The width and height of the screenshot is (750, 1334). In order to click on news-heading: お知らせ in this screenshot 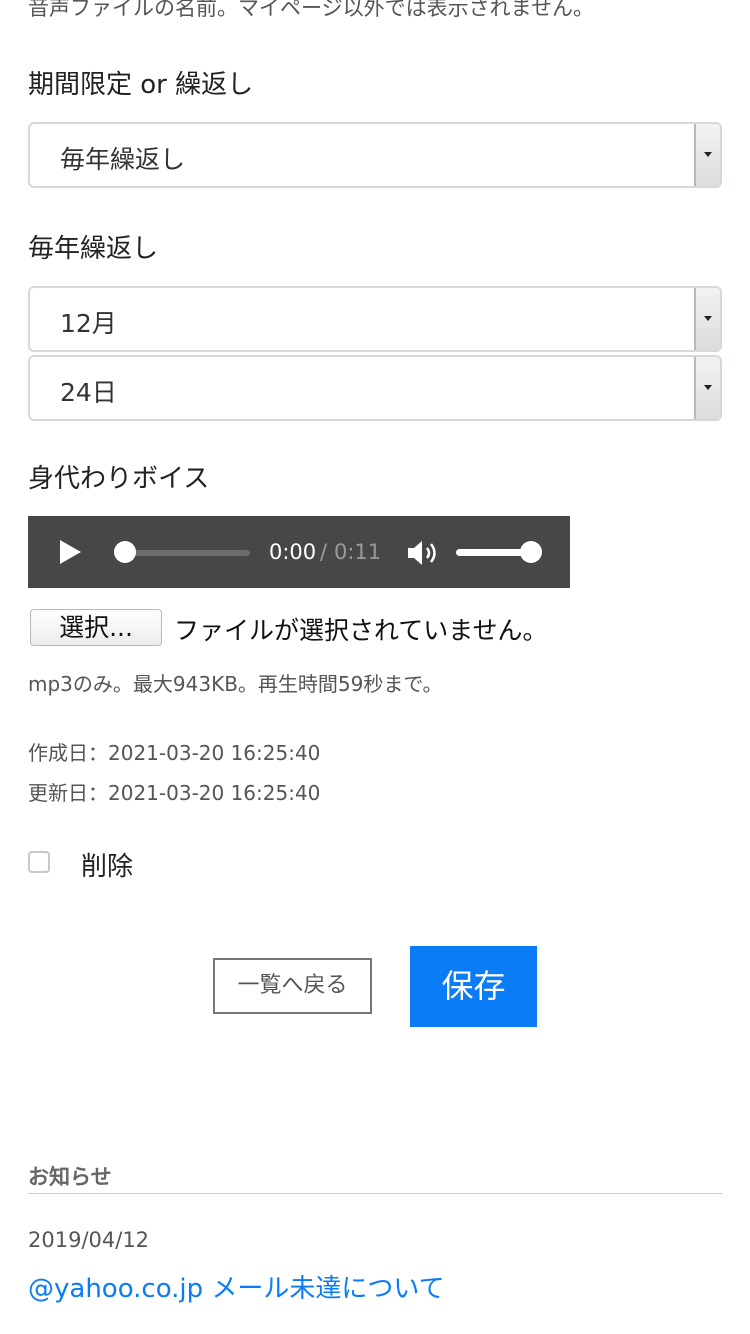, I will do `click(70, 1177)`.